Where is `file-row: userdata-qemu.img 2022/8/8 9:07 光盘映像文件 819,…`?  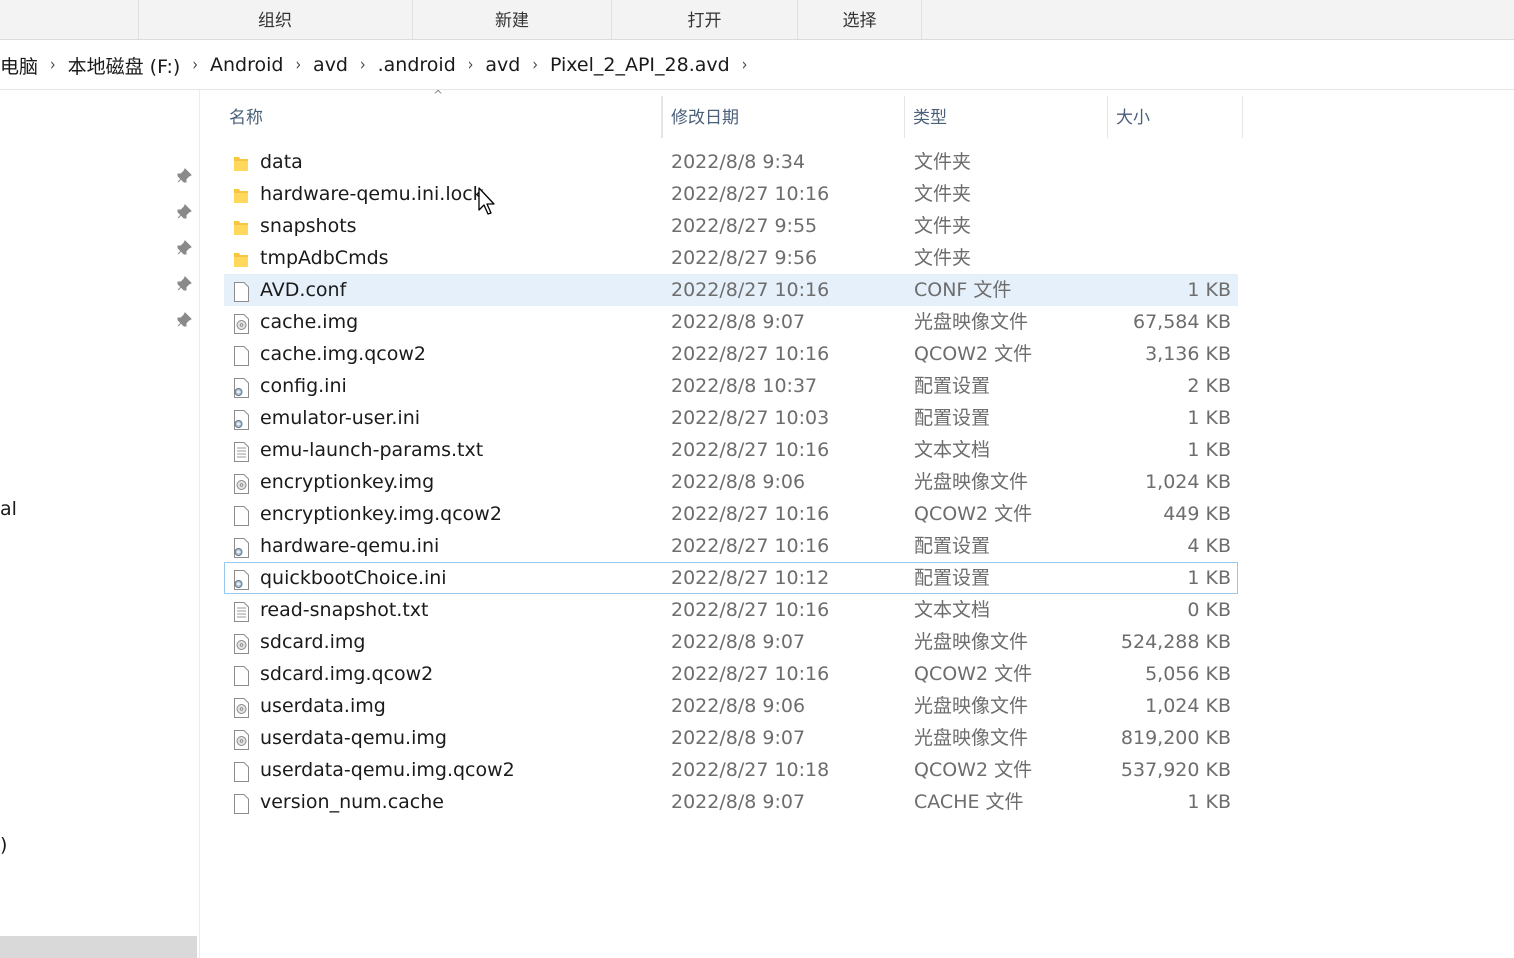
file-row: userdata-qemu.img 2022/8/8 9:07 光盘映像文件 819,… is located at coordinates (731, 738).